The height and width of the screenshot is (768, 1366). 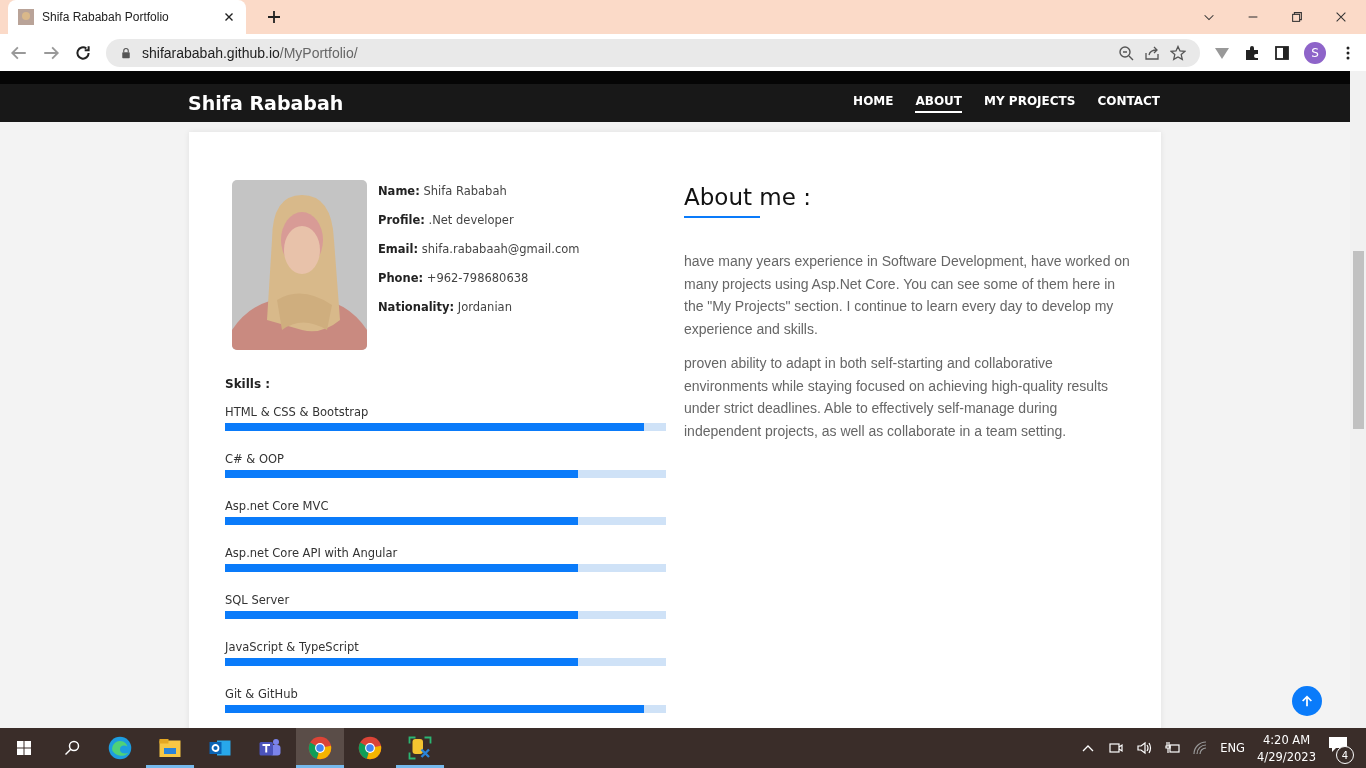 I want to click on skill-name: Git & GitHub, so click(x=262, y=694).